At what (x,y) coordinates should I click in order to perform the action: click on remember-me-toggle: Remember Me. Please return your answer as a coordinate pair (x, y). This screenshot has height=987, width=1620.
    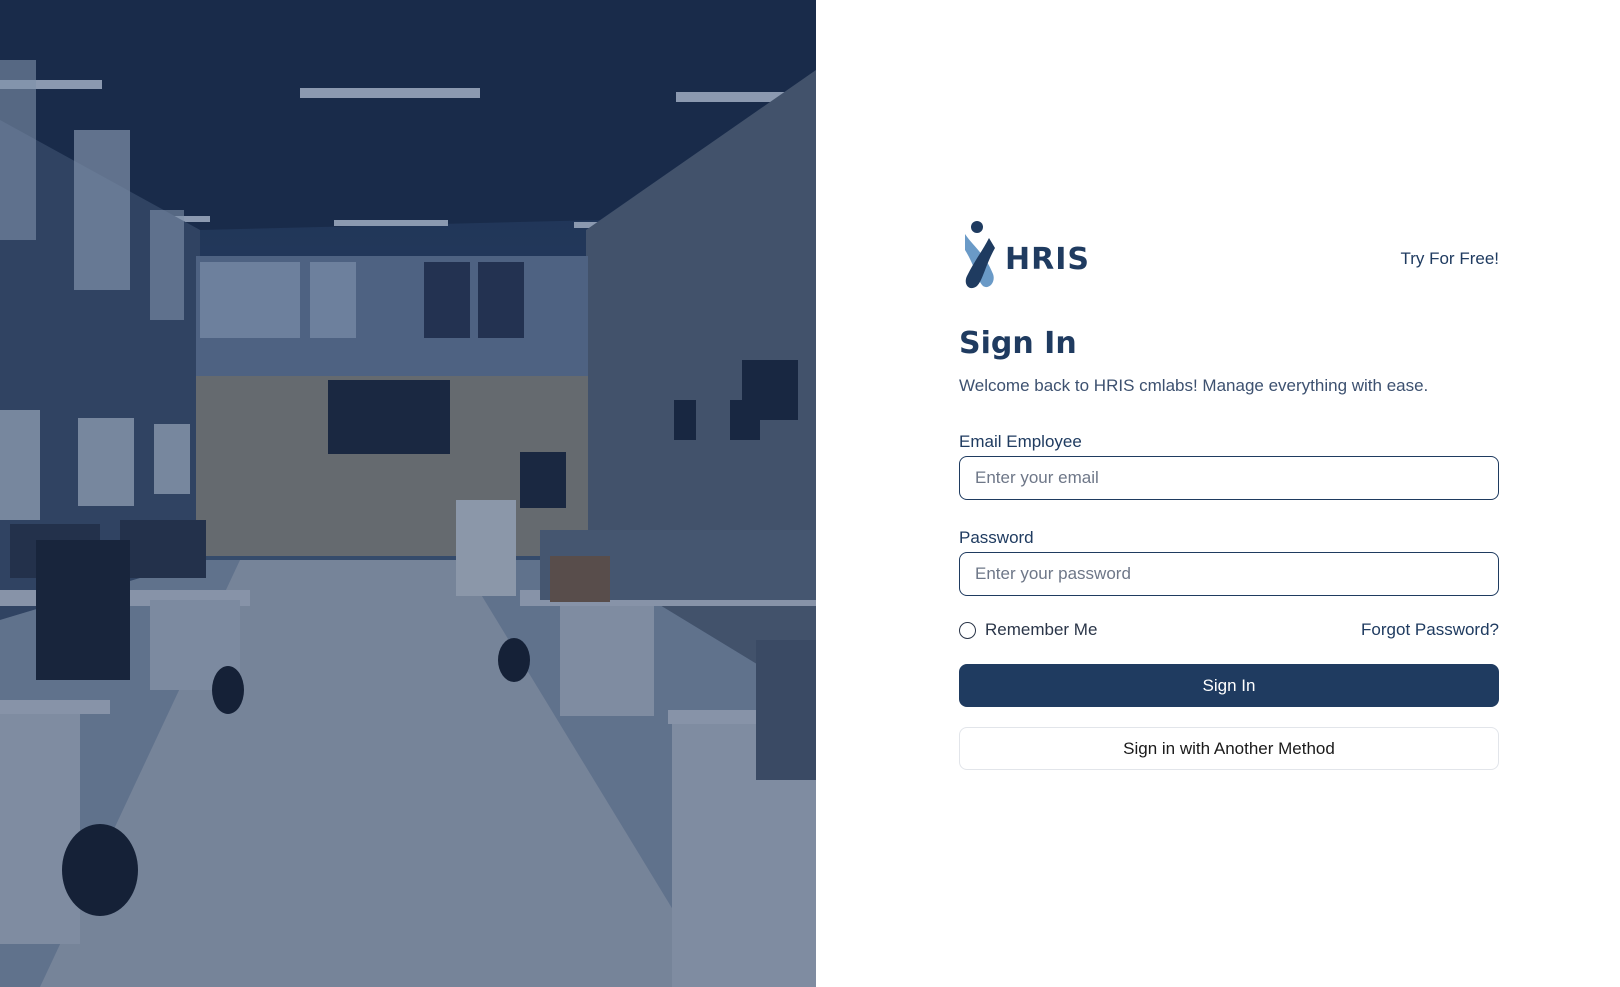
    Looking at the image, I should click on (1028, 630).